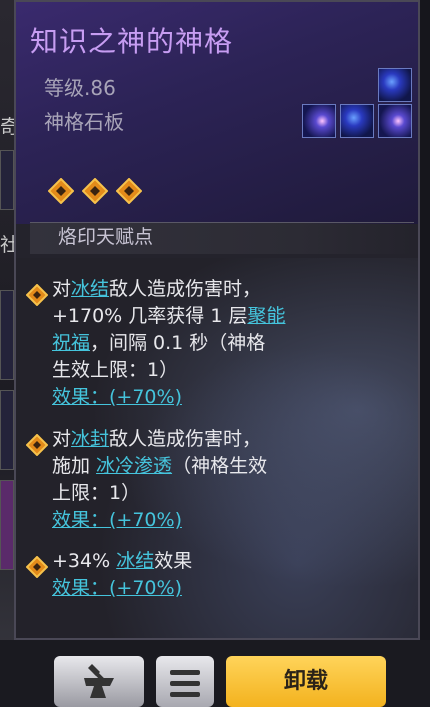 Image resolution: width=430 pixels, height=707 pixels. I want to click on item-title: 知识之神的神格, so click(132, 41).